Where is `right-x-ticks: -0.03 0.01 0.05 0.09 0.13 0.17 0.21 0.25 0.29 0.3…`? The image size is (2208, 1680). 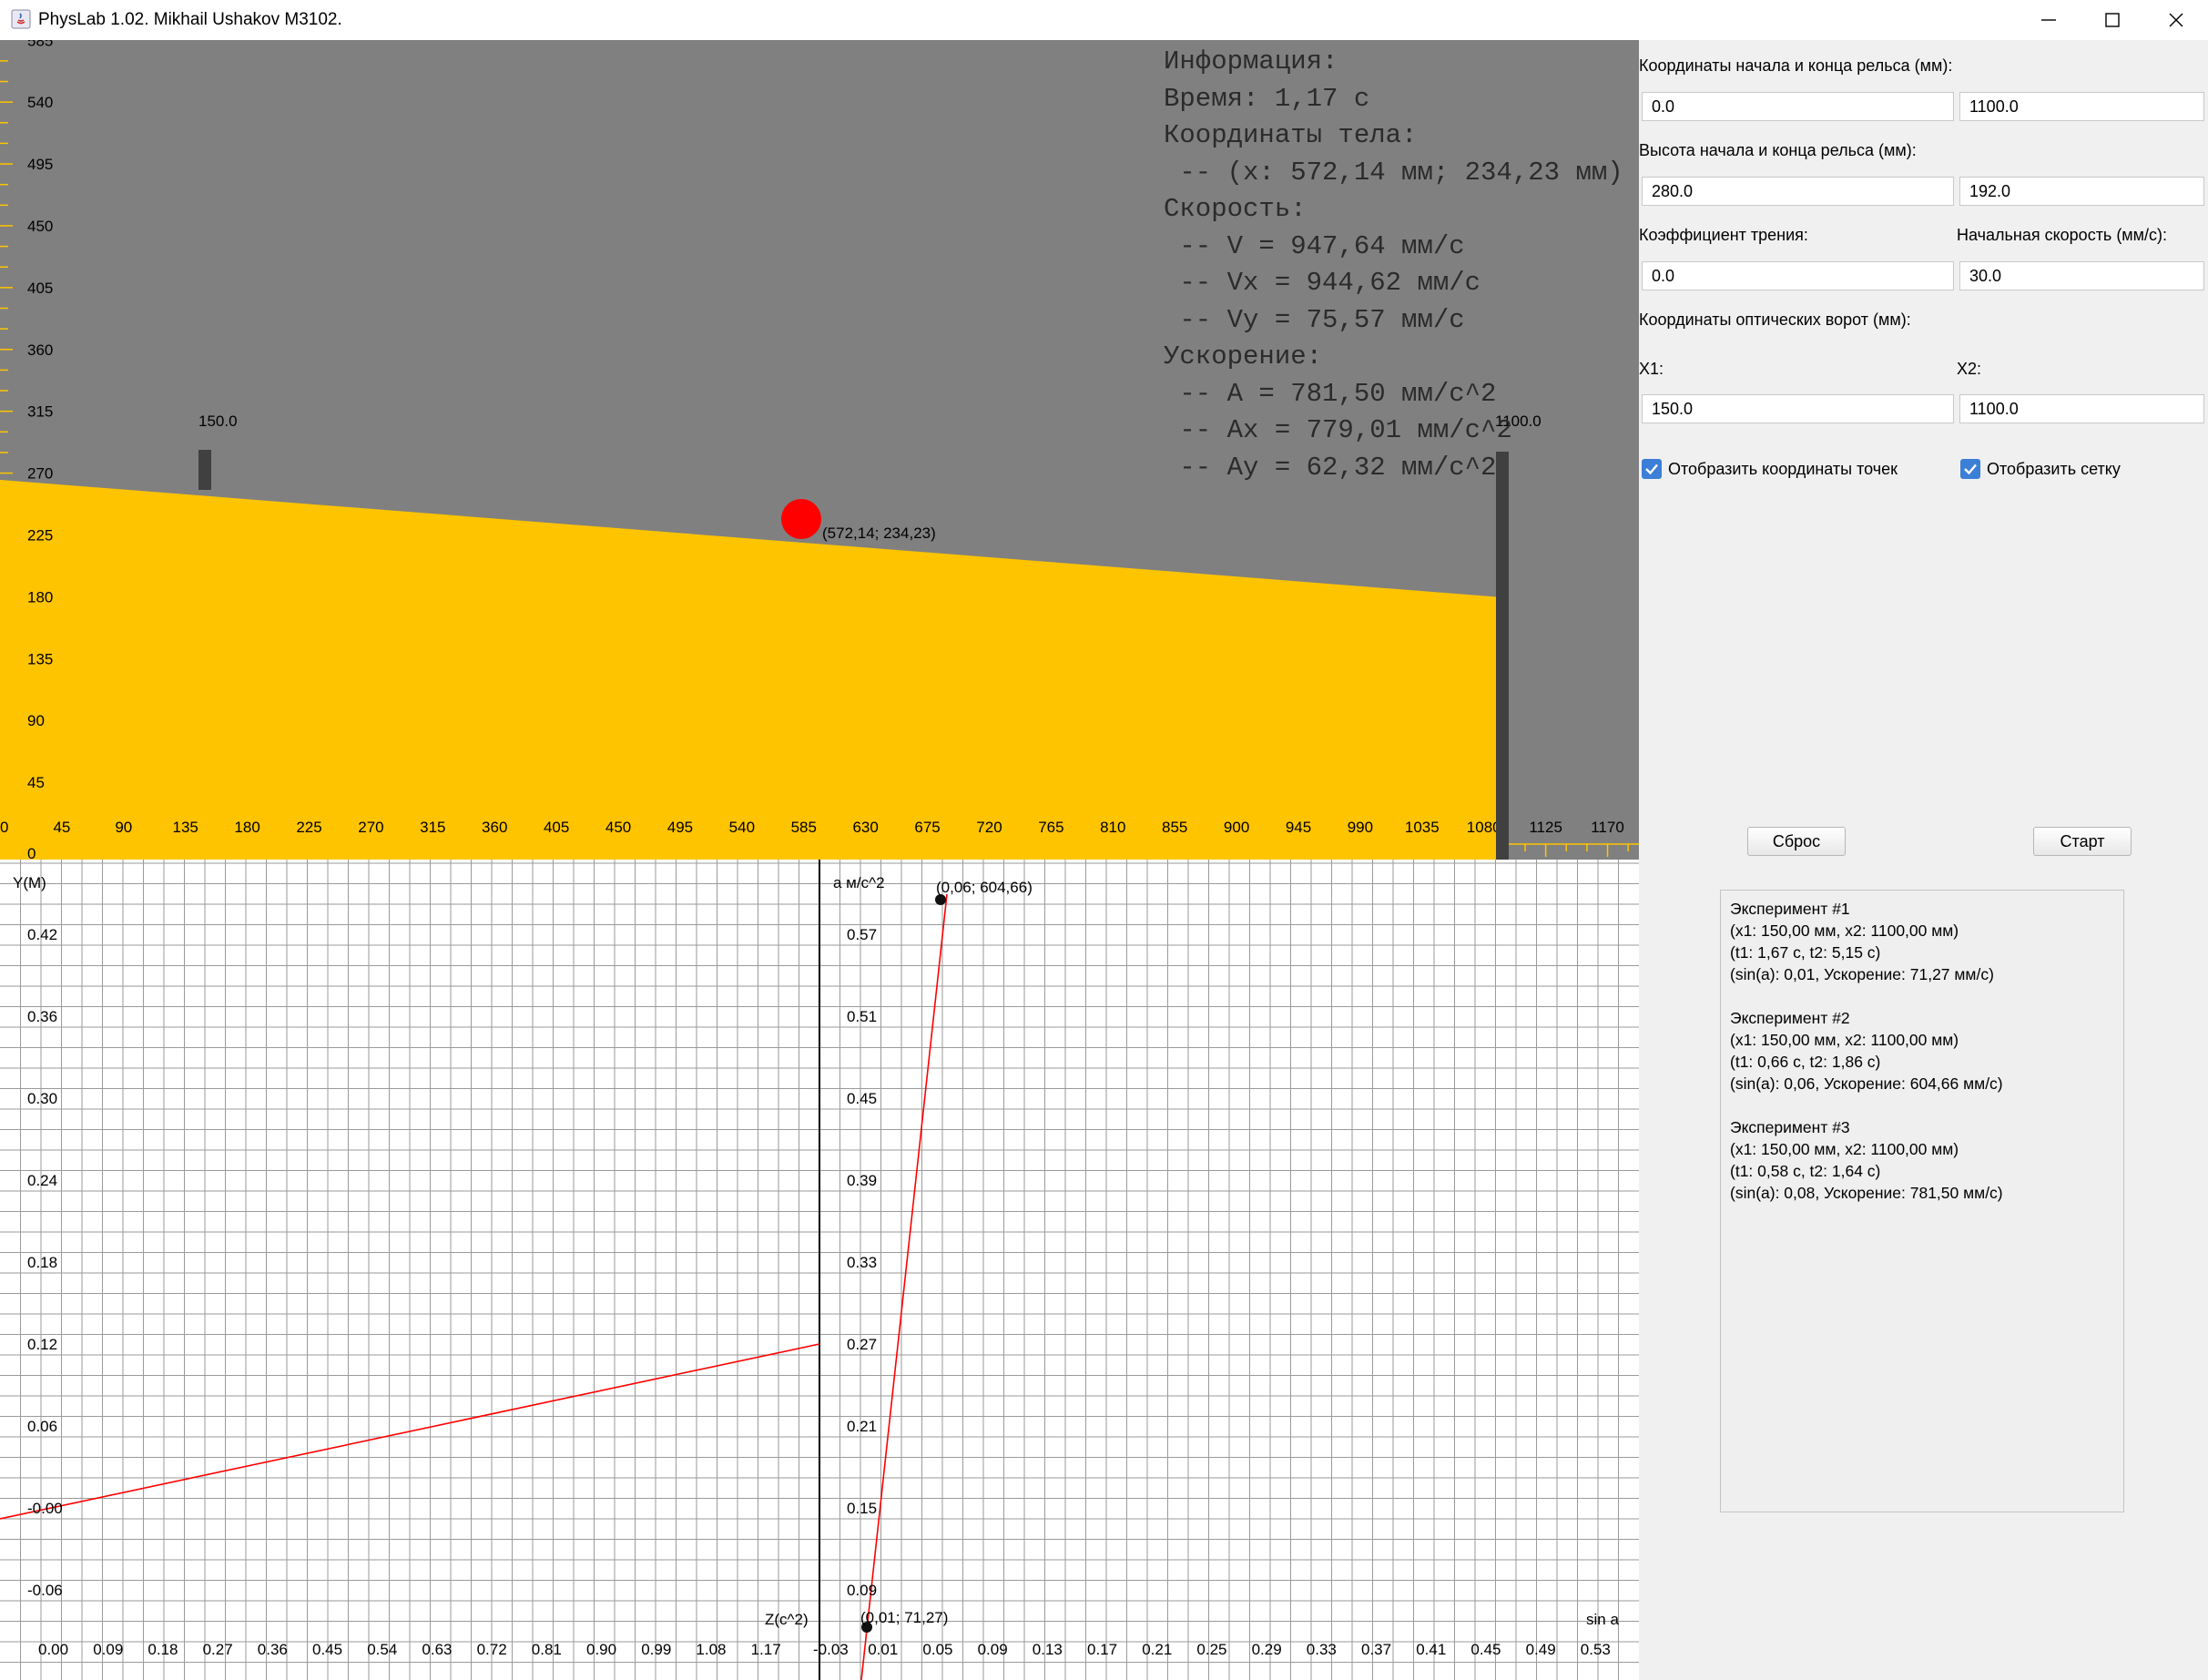 right-x-ticks: -0.03 0.01 0.05 0.09 0.13 0.17 0.21 0.25 0.29 0.3… is located at coordinates (1212, 1649).